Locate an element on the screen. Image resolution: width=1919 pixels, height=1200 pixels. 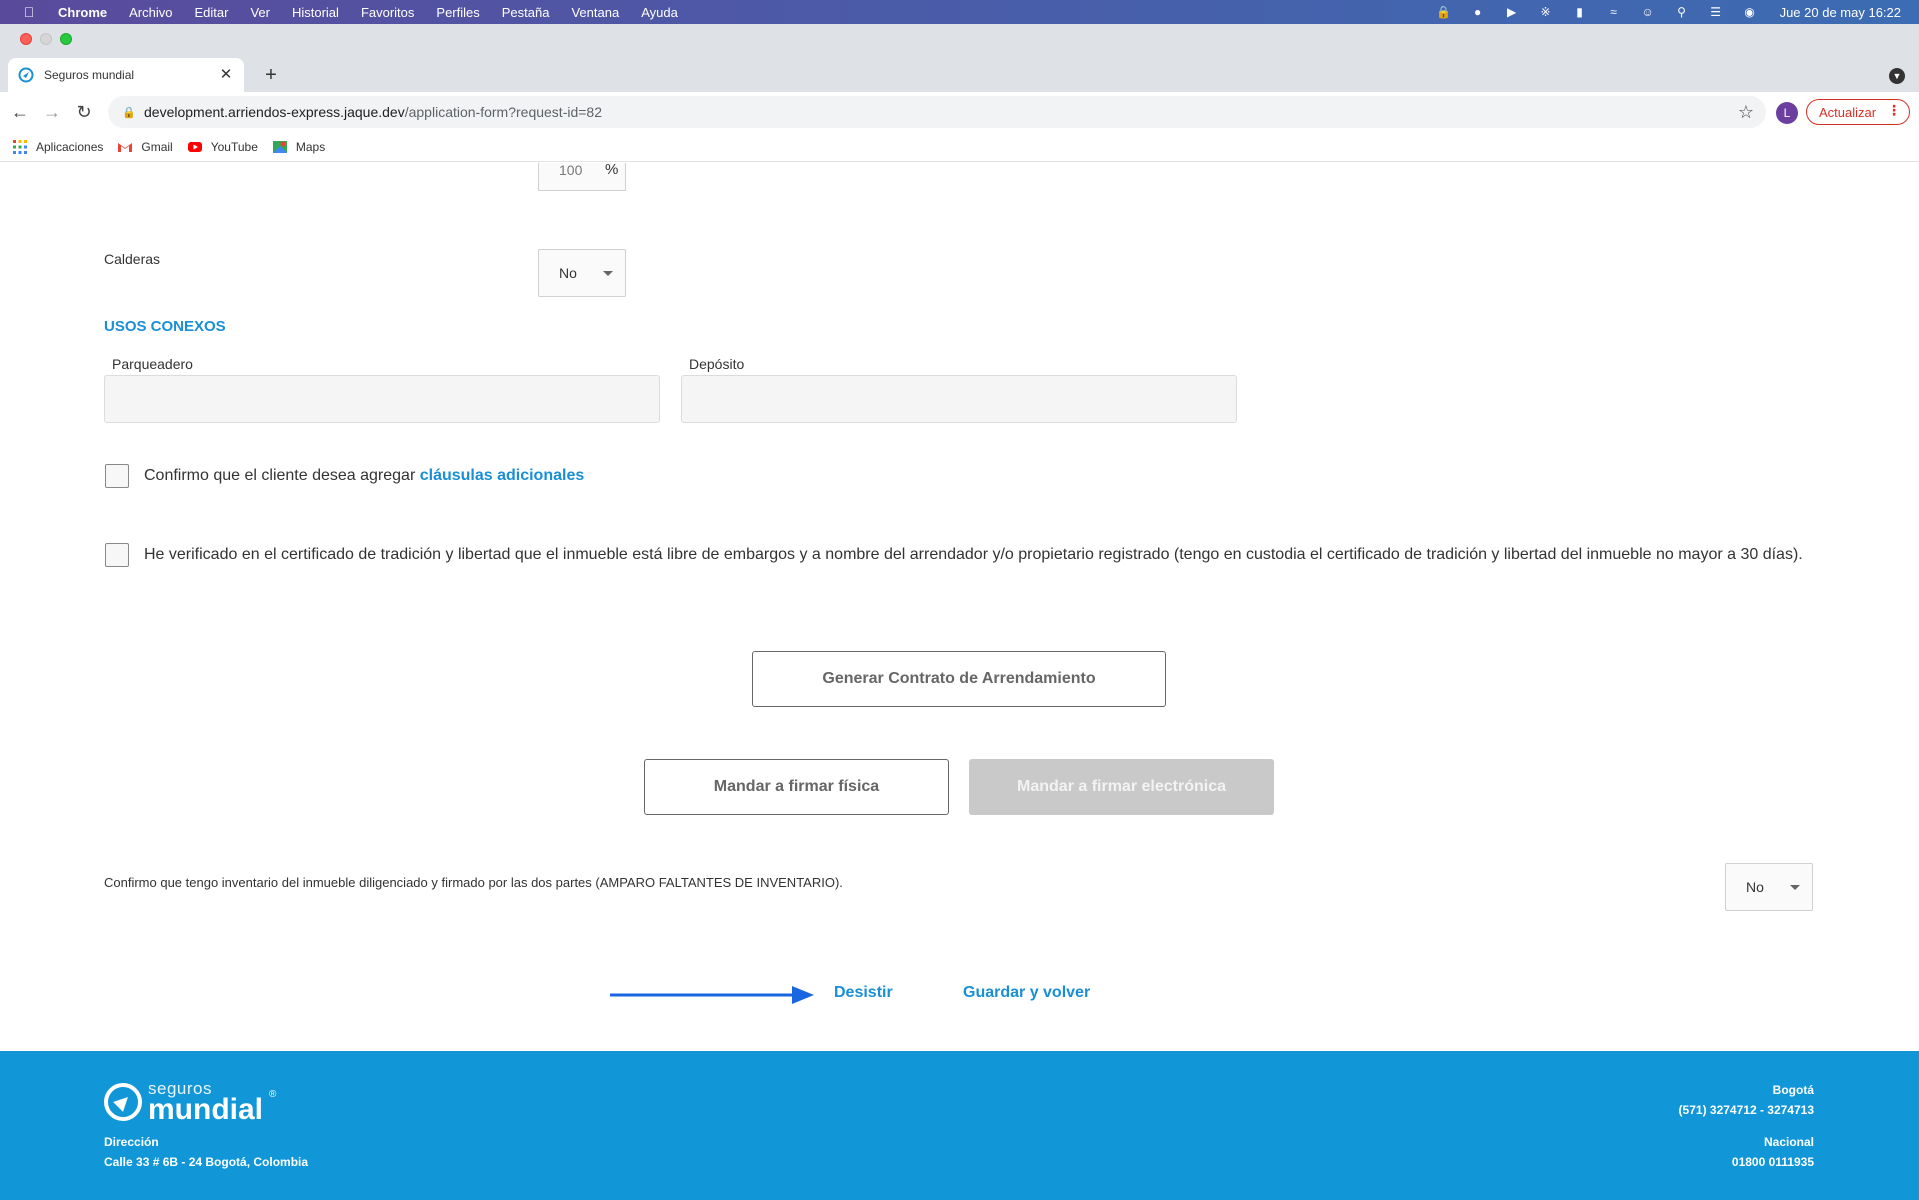
calderas-select: No is located at coordinates (582, 273).